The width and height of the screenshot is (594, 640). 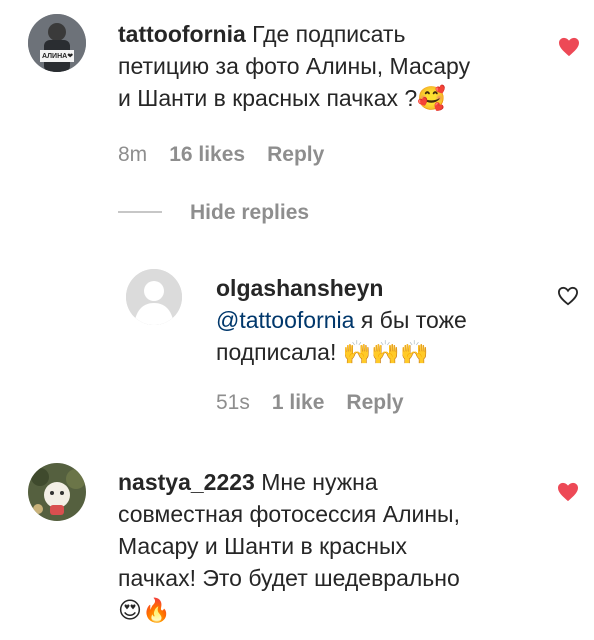 I want to click on comment-username: olgashansheyn, so click(x=341, y=288).